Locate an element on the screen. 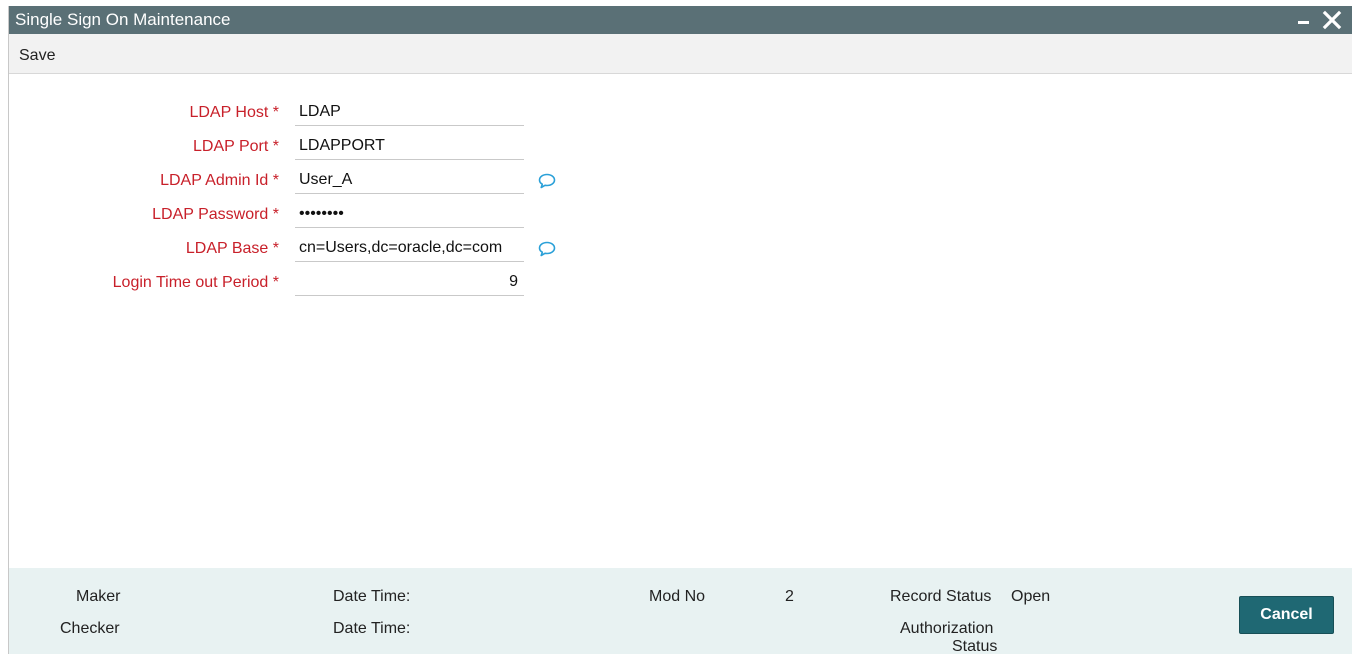  cancel-button: Cancel is located at coordinates (1286, 615).